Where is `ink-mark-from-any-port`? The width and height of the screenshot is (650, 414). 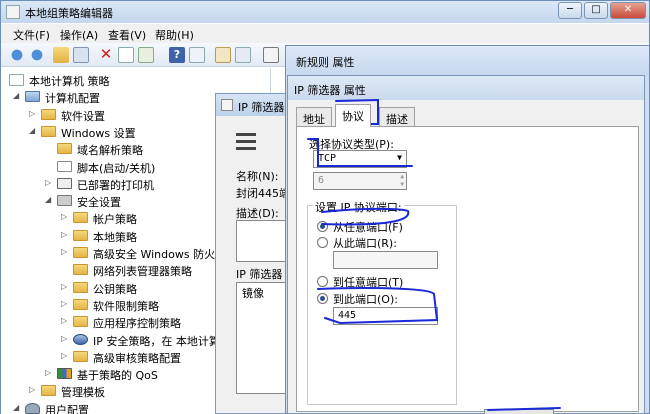 ink-mark-from-any-port is located at coordinates (365, 216).